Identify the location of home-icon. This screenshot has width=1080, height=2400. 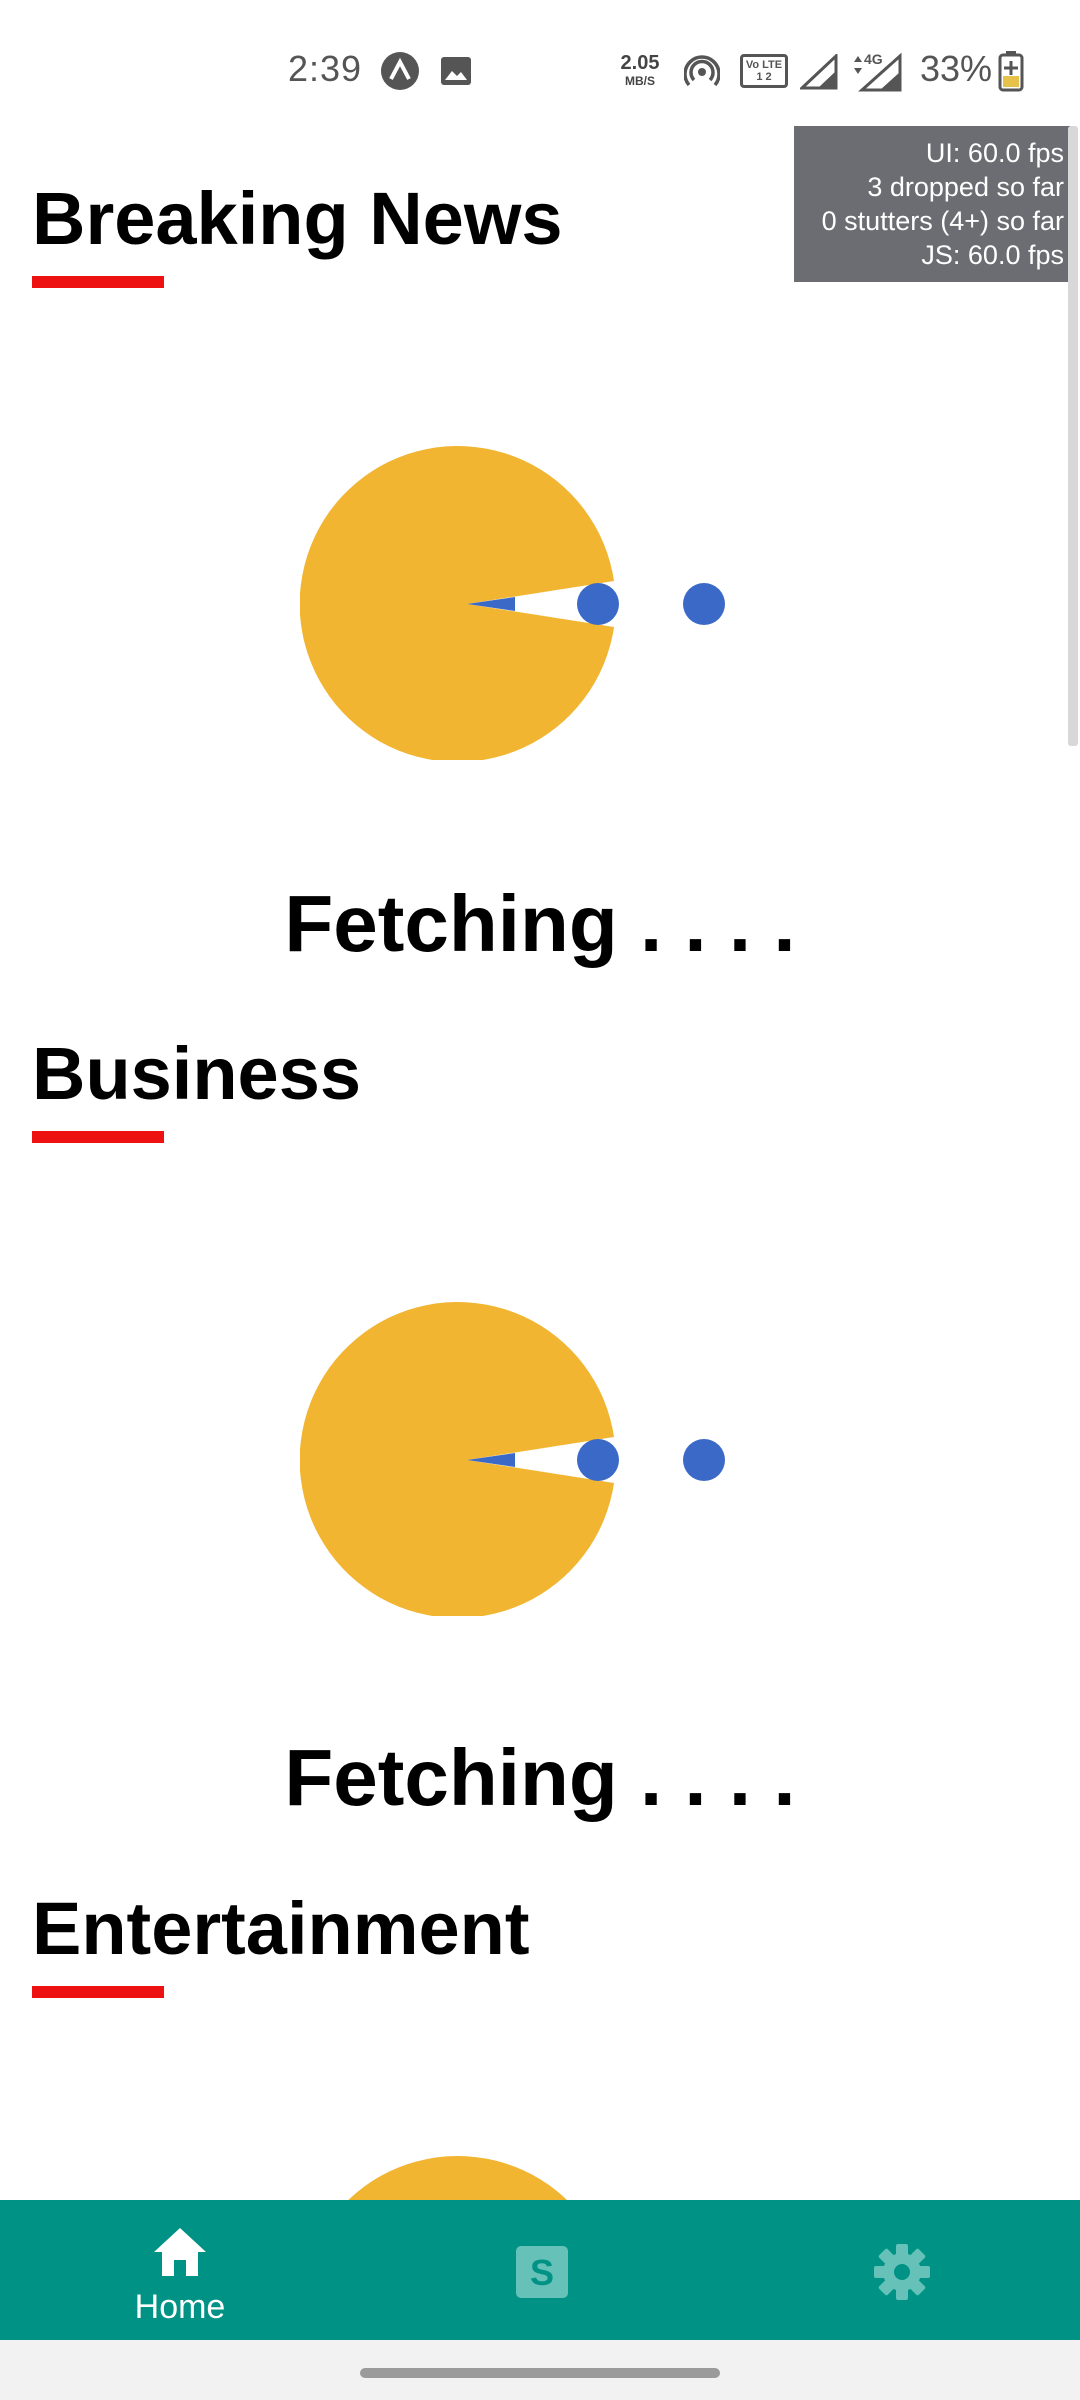
(180, 2252).